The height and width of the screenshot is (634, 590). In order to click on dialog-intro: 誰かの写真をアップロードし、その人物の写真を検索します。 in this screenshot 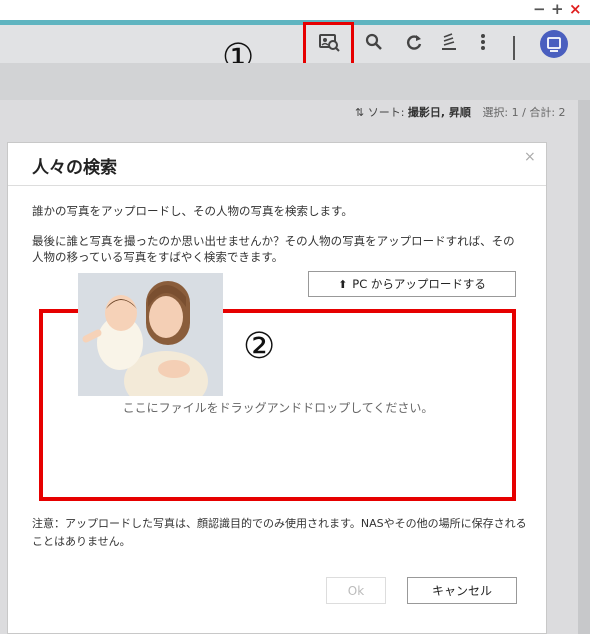, I will do `click(192, 211)`.